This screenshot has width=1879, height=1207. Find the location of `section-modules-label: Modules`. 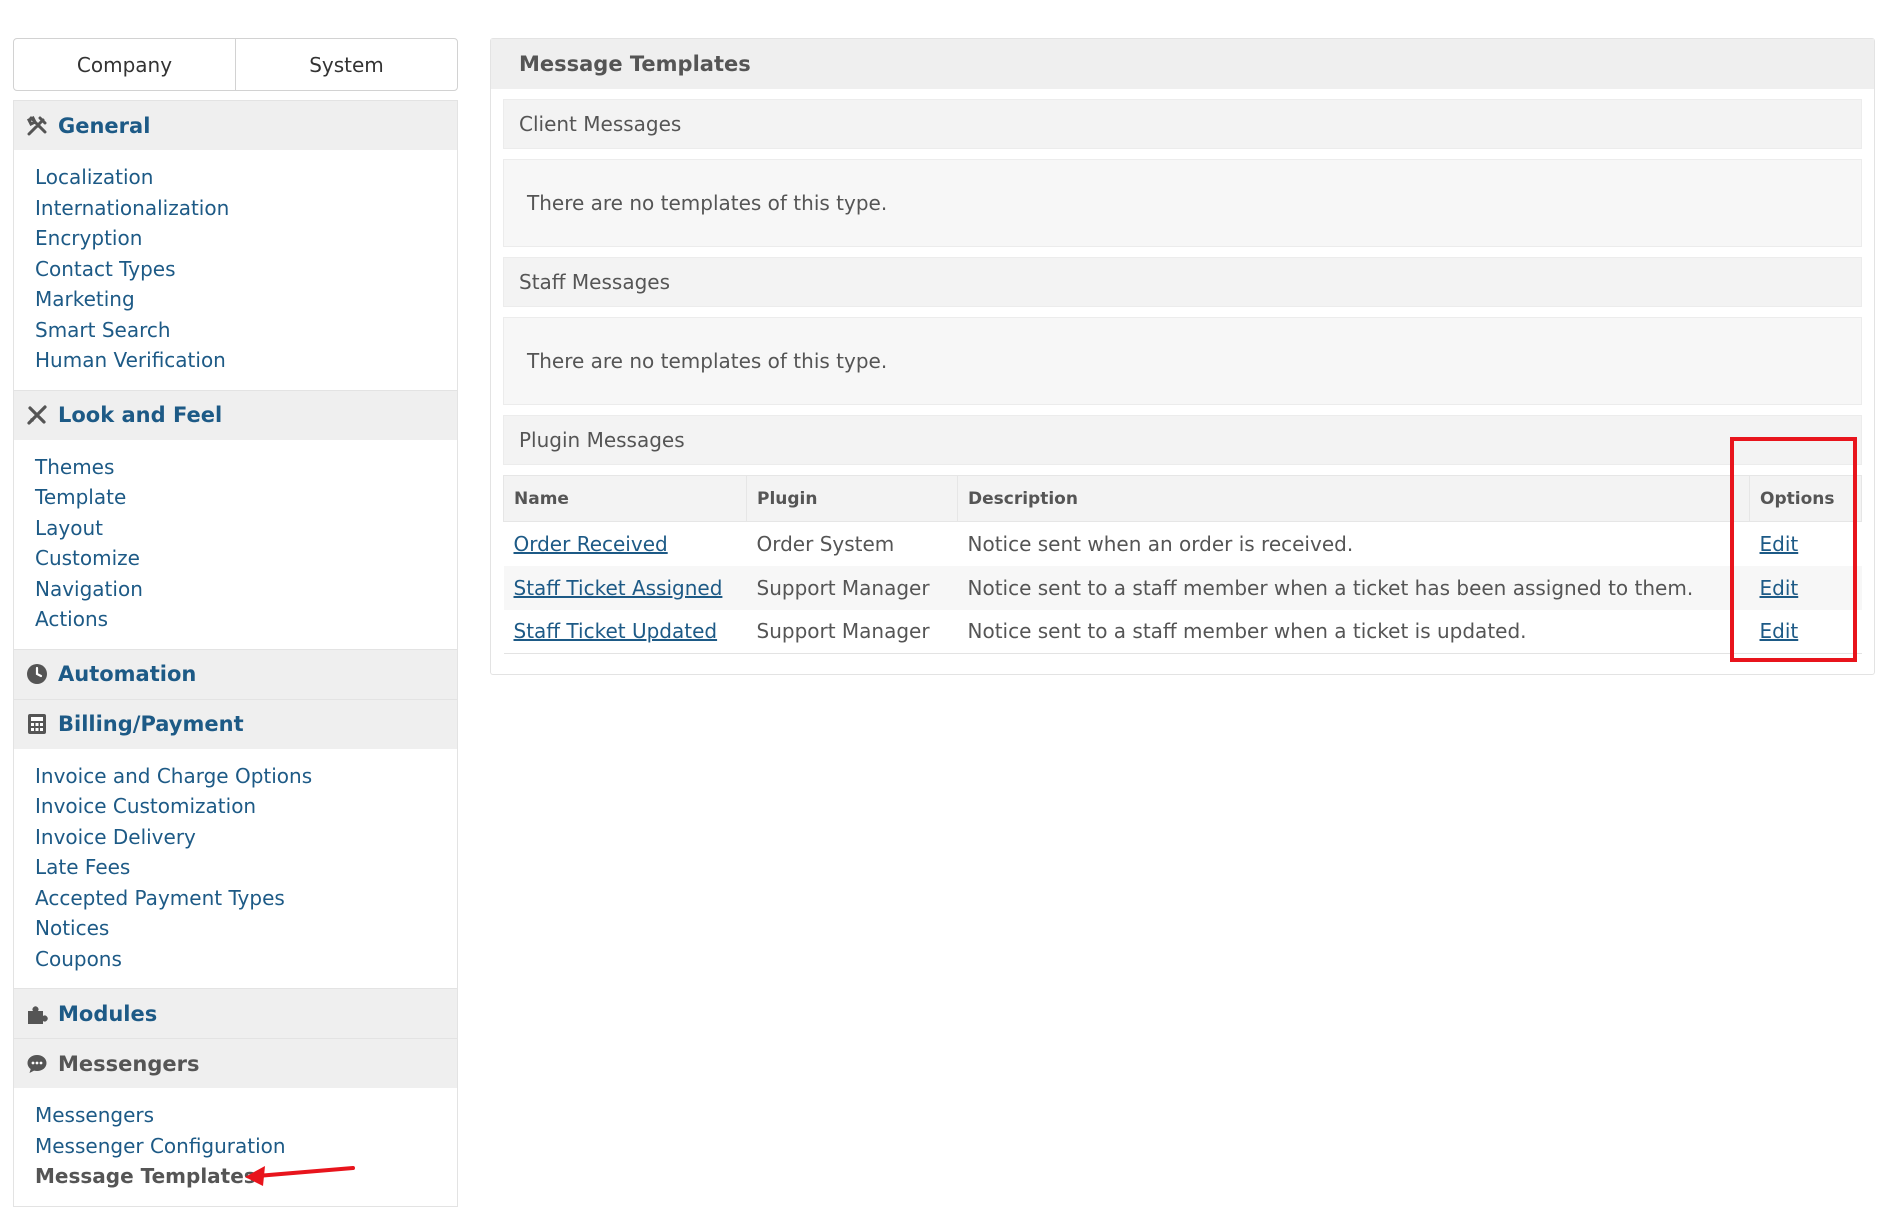

section-modules-label: Modules is located at coordinates (108, 1013).